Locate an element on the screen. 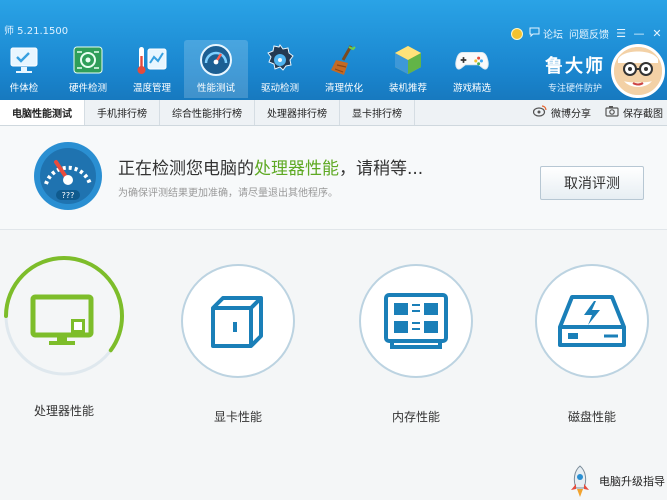 The width and height of the screenshot is (667, 500). gauge-label: ??? is located at coordinates (68, 195).